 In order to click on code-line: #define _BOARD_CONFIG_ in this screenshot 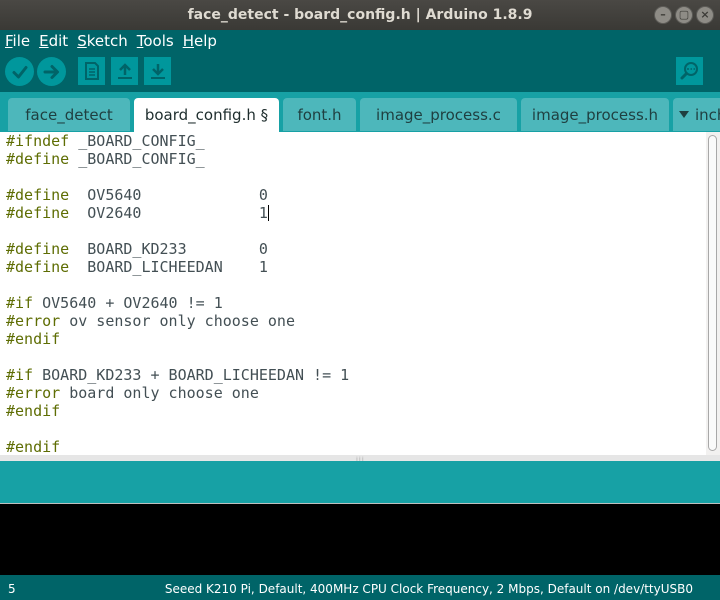, I will do `click(177, 159)`.